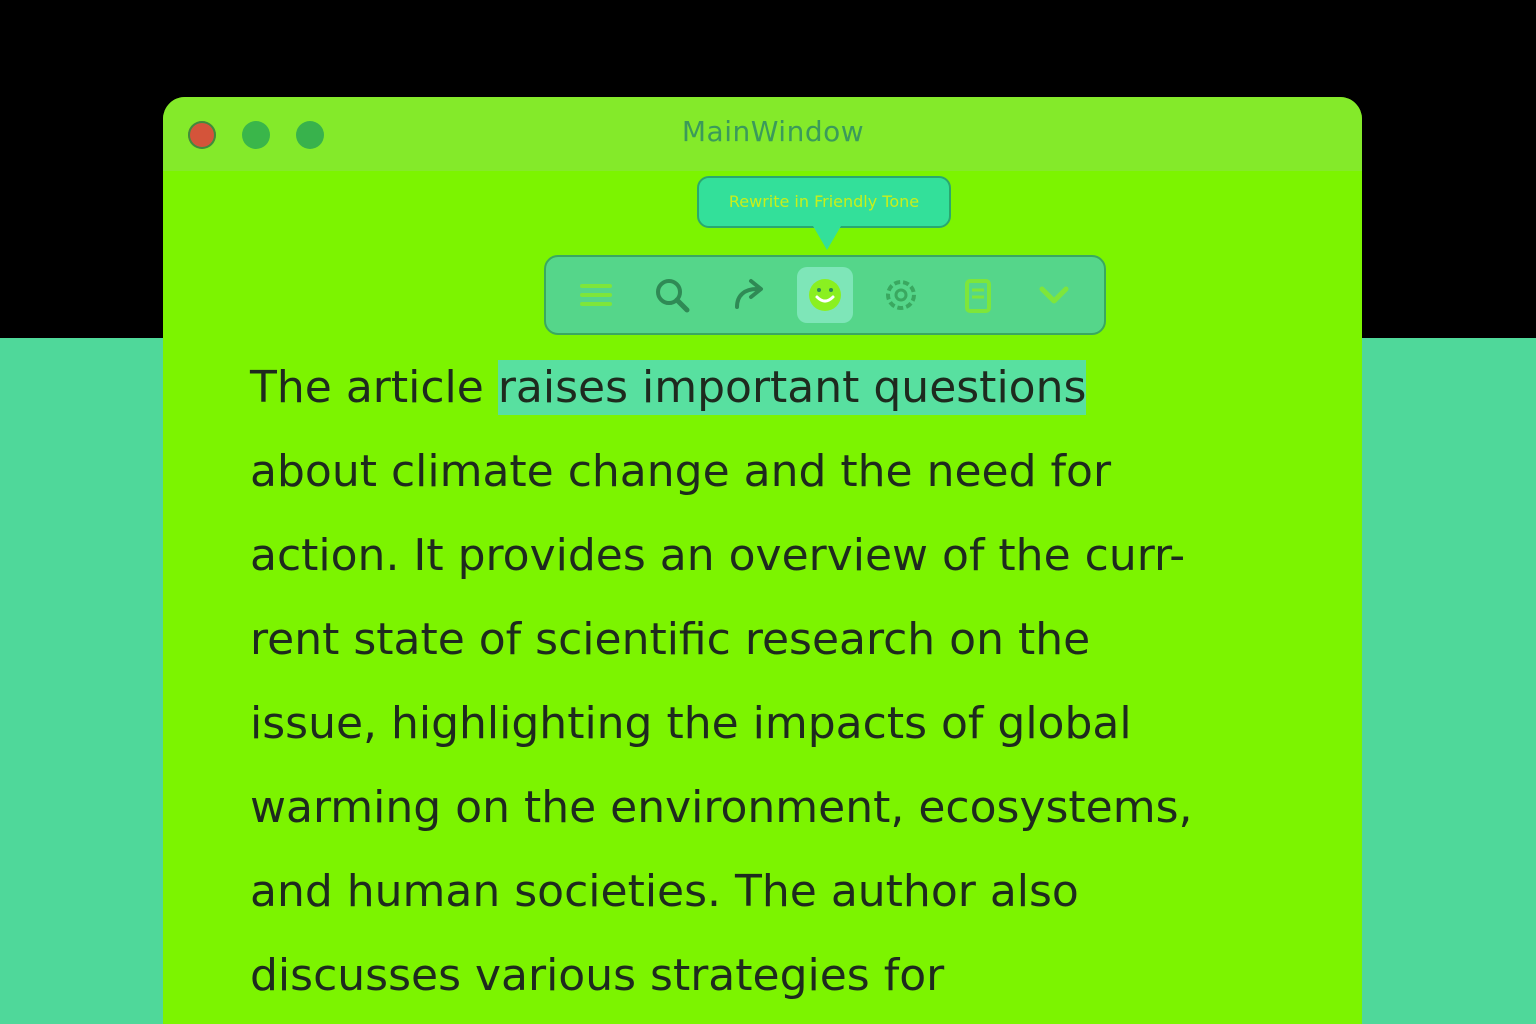  I want to click on search-button, so click(672, 295).